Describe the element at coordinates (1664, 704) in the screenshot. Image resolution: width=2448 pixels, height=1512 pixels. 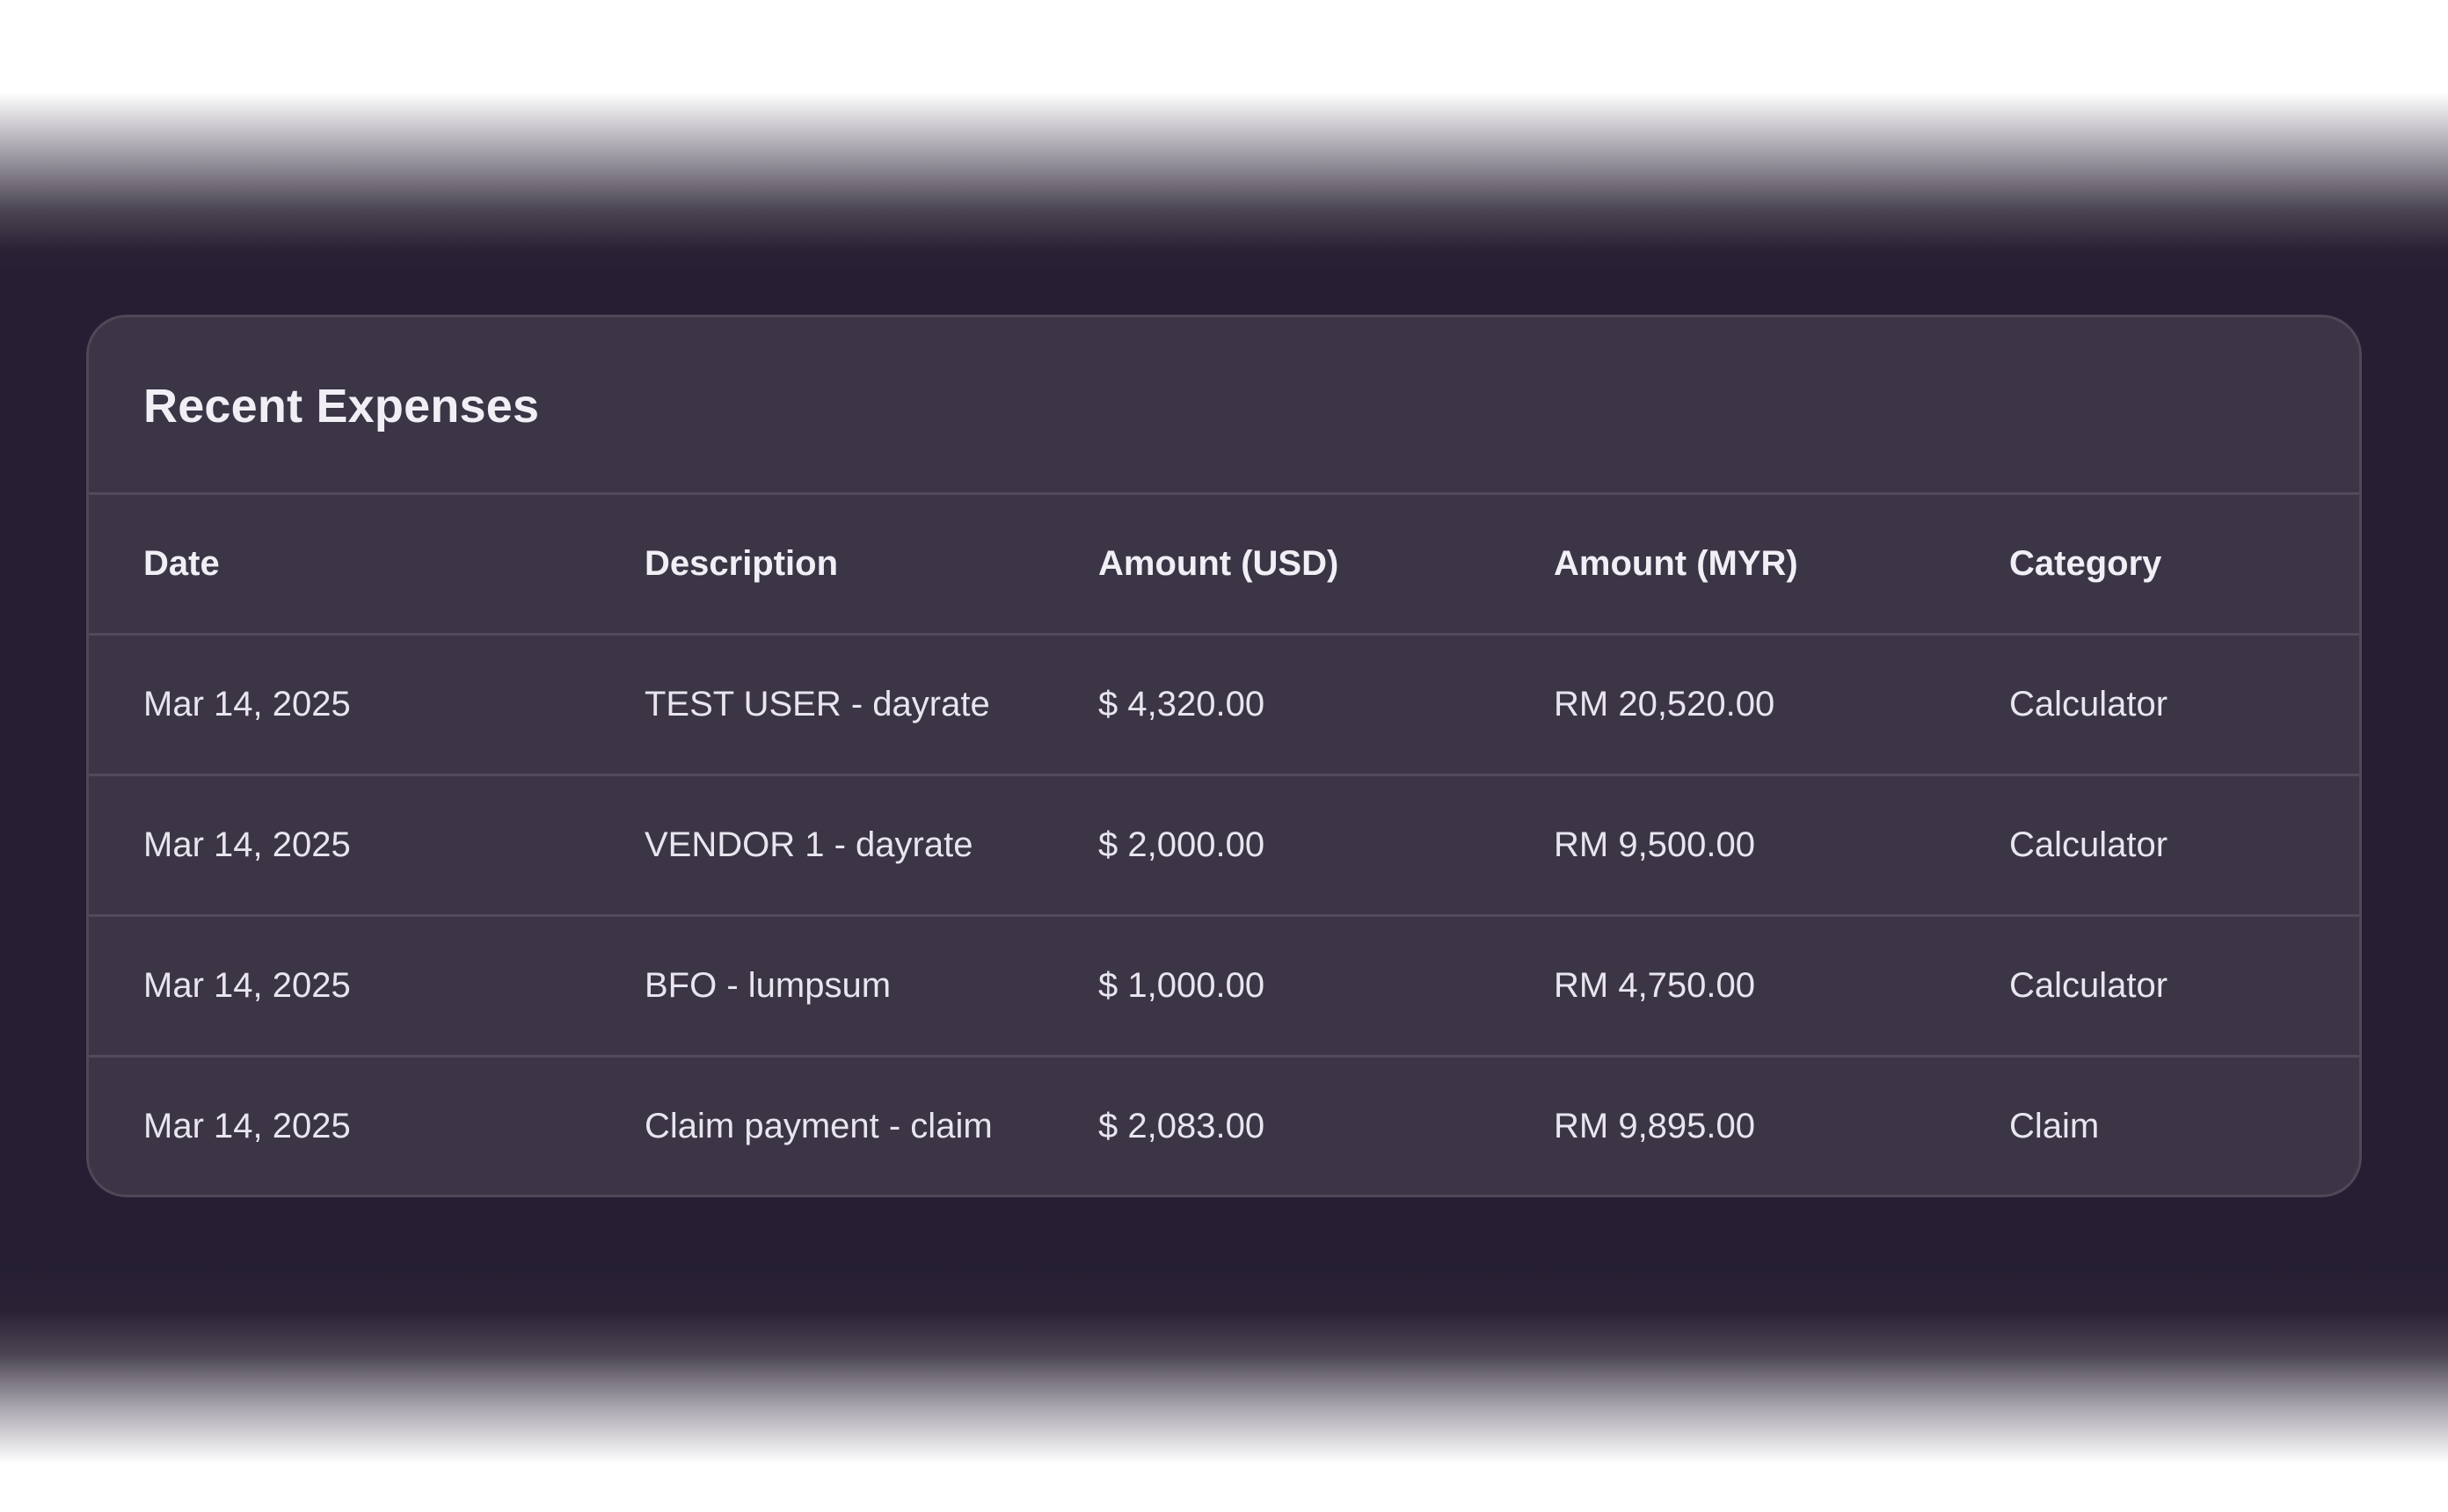
I see `amount-myr-cell: RM 20,520.00` at that location.